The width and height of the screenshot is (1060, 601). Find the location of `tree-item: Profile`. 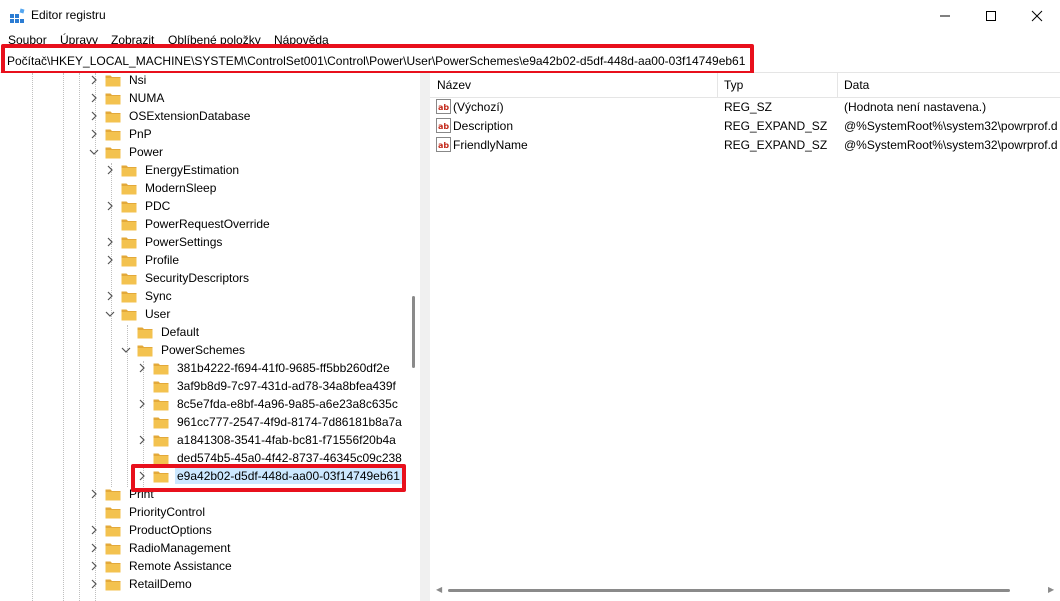

tree-item: Profile is located at coordinates (143, 260).